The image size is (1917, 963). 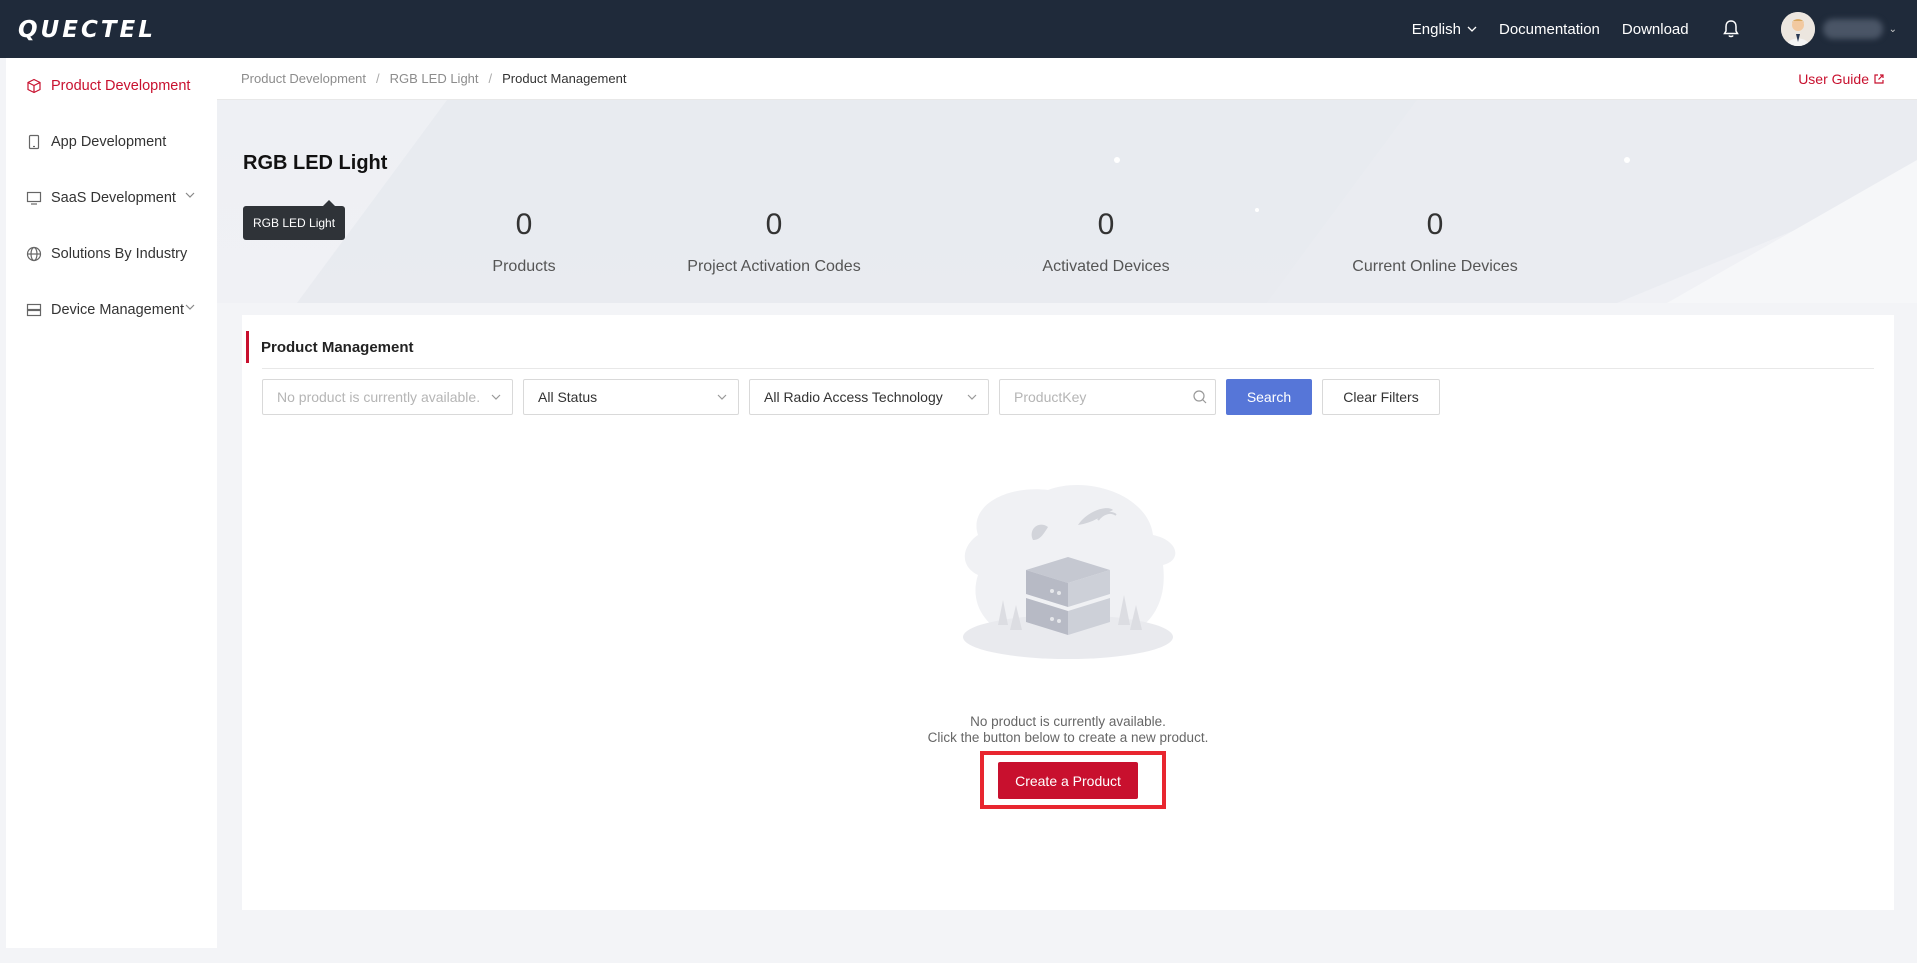 I want to click on section-title: Product Management, so click(x=330, y=347).